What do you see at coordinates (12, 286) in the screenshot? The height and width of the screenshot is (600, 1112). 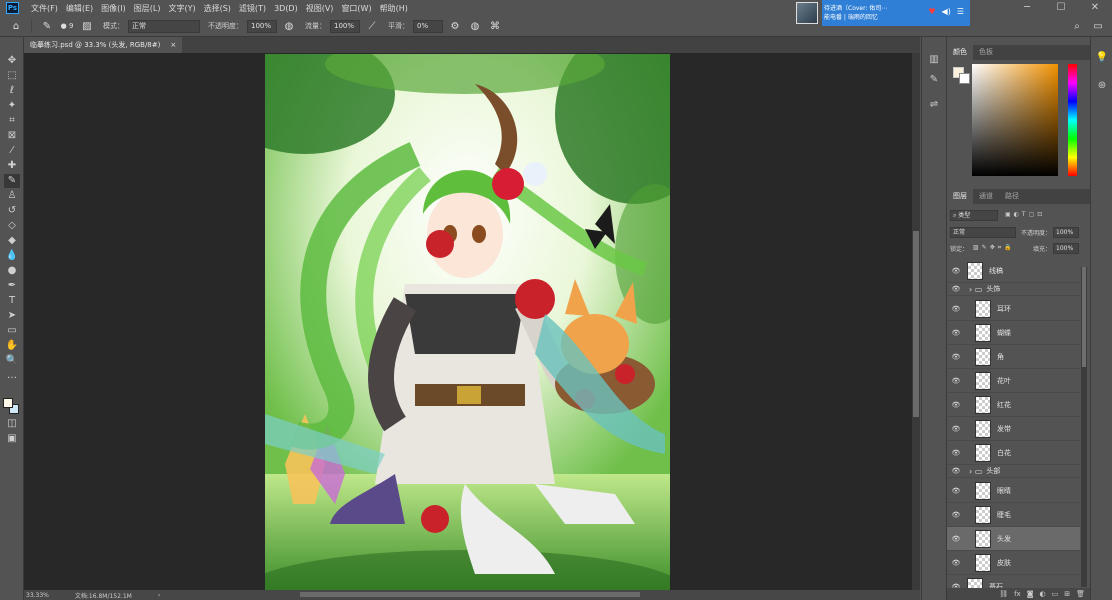 I see `pen-tool-icon: ✒` at bounding box center [12, 286].